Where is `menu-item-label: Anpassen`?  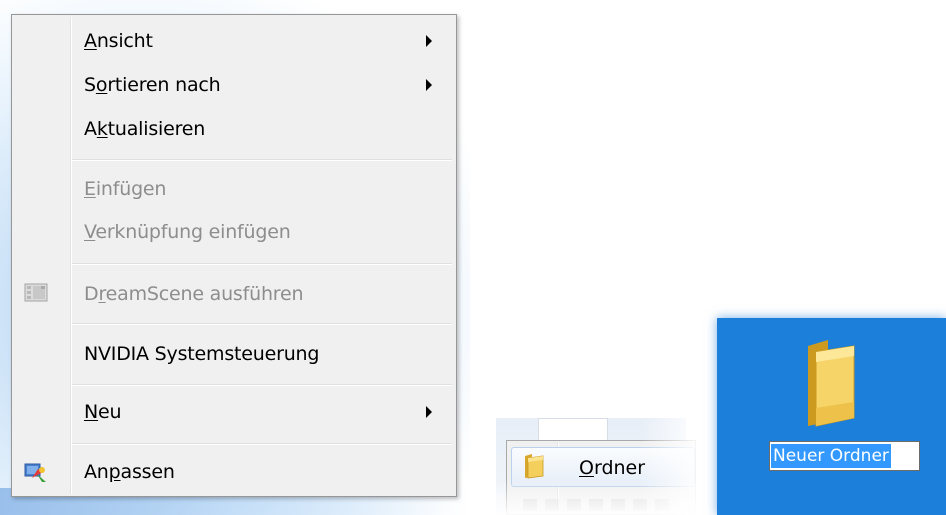
menu-item-label: Anpassen is located at coordinates (129, 472).